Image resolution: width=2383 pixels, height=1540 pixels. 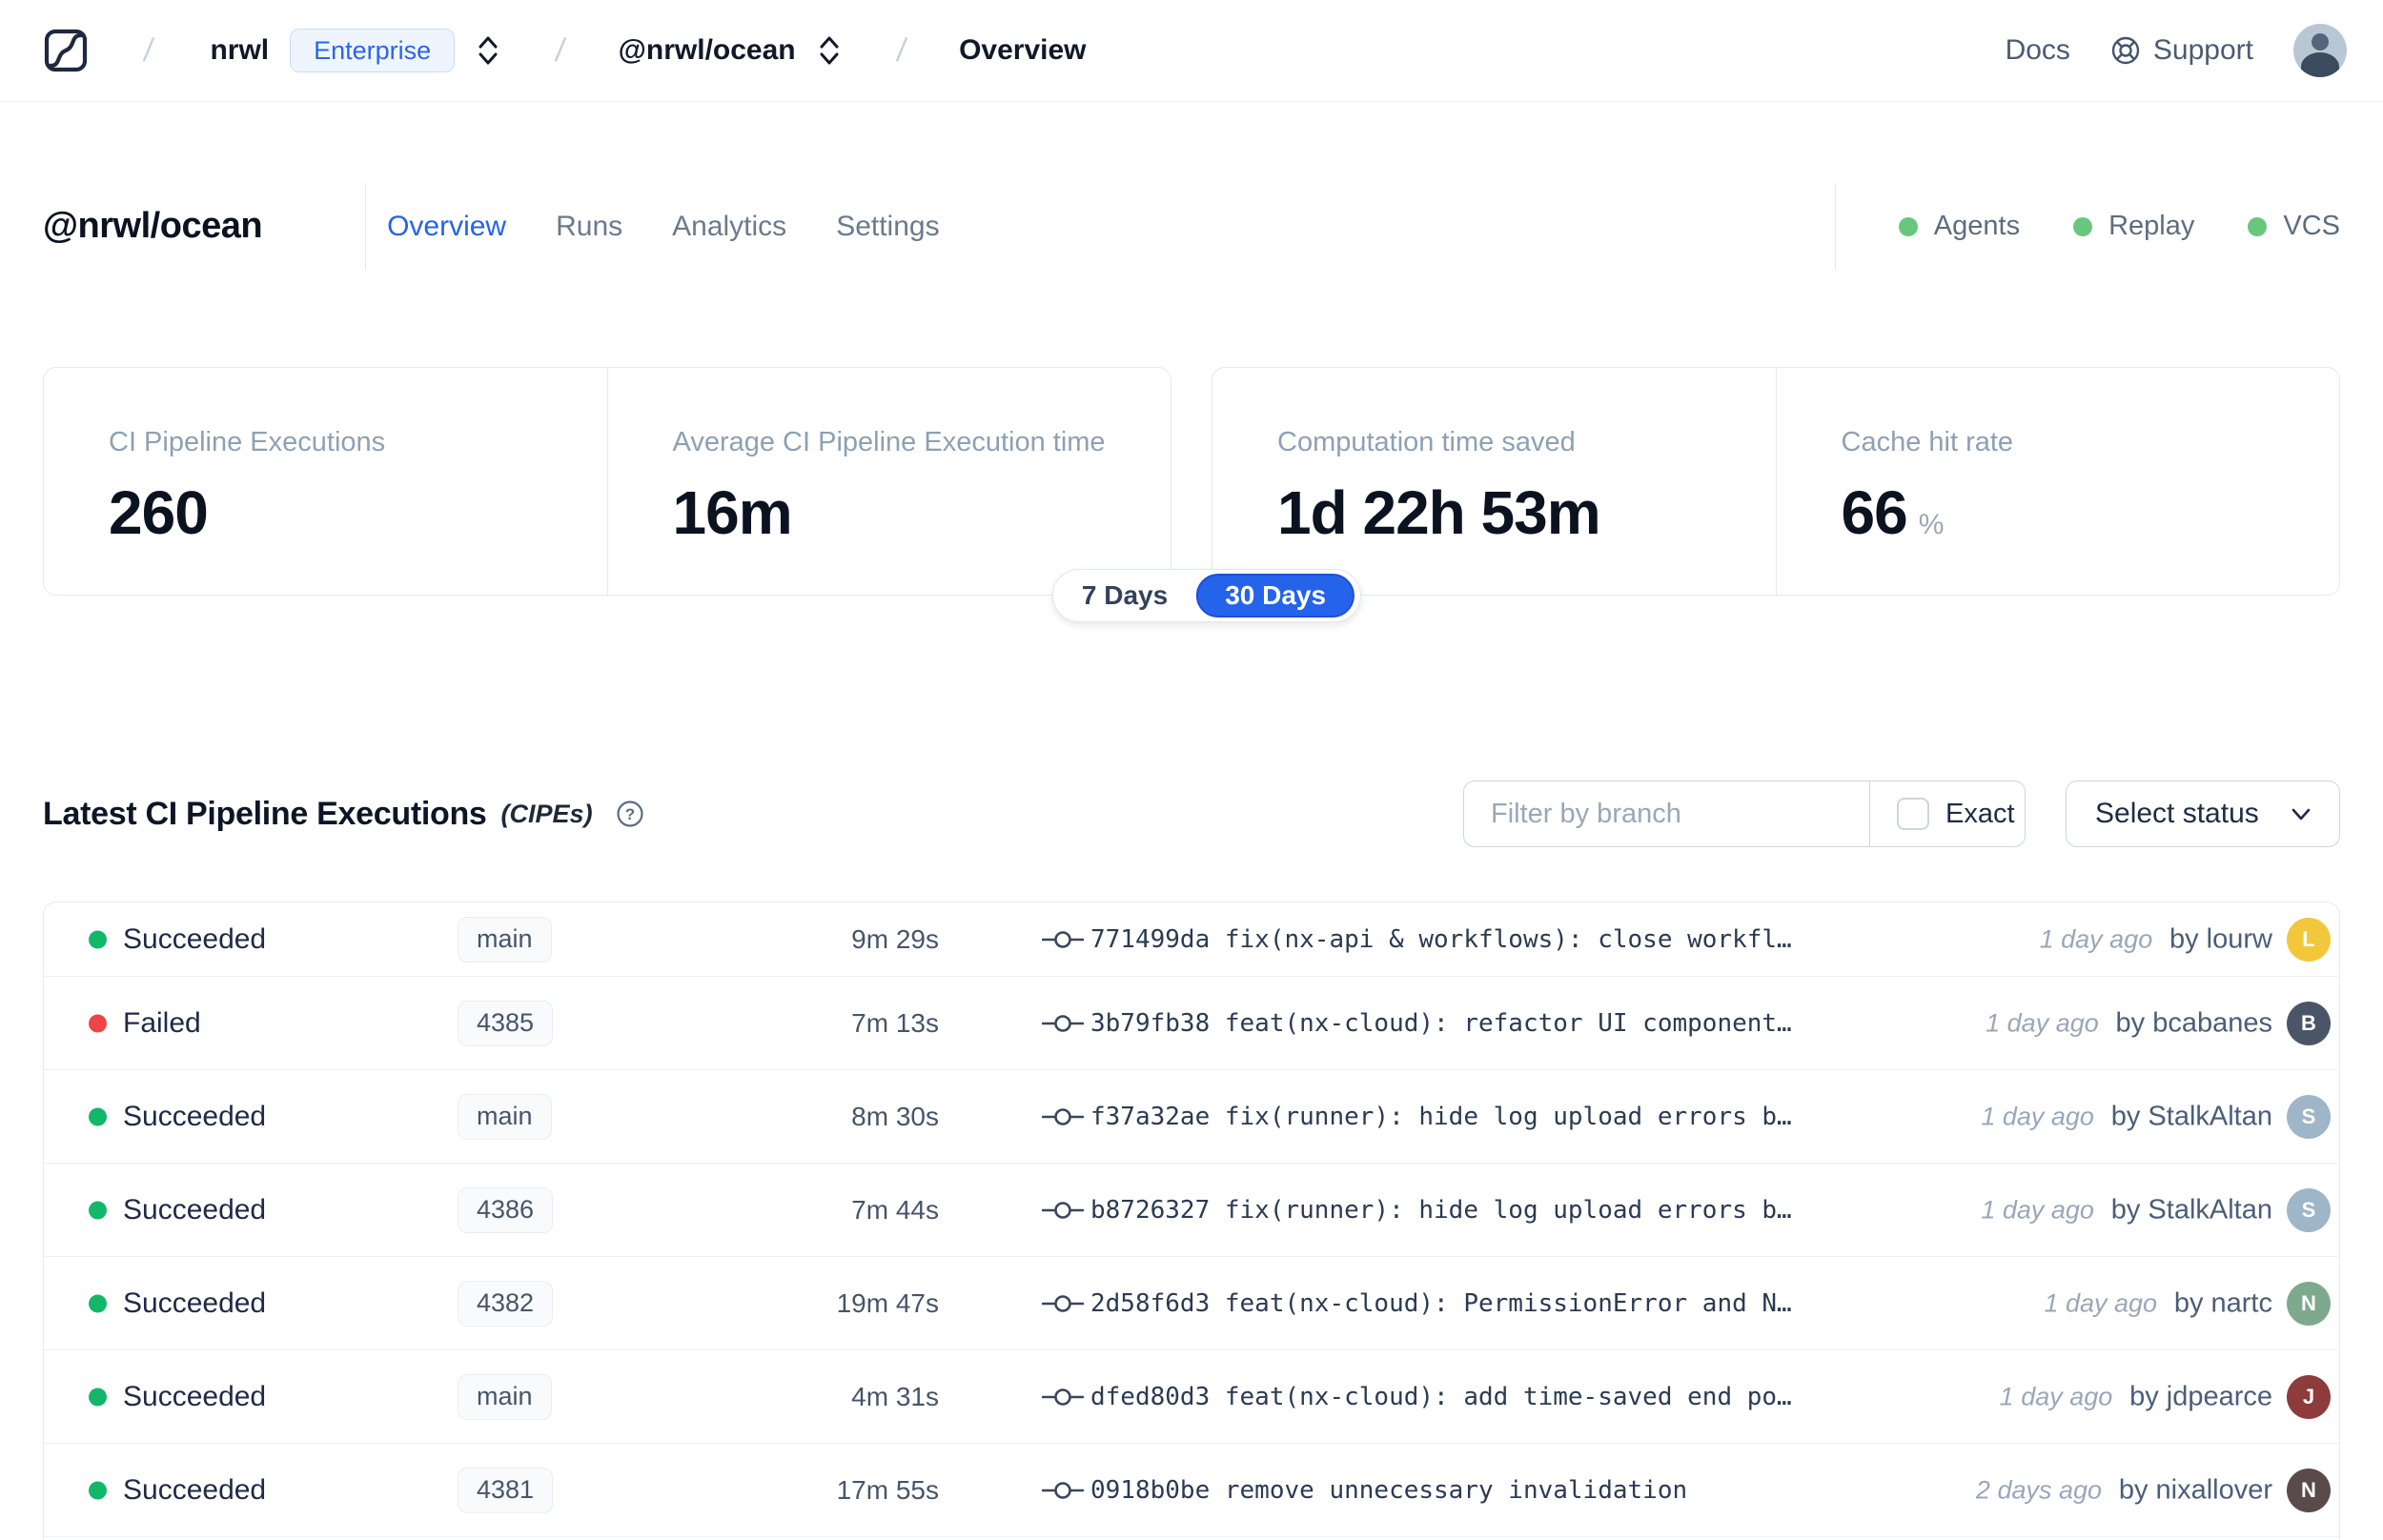 I want to click on branch-filter-group: Exact, so click(x=1745, y=813).